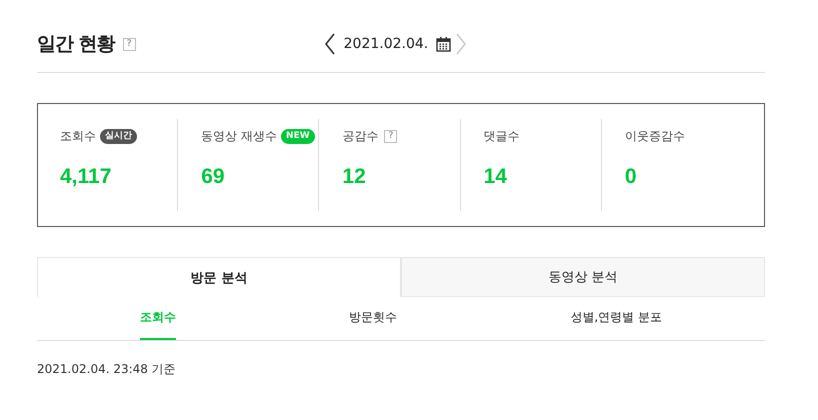  I want to click on chevron-left-icon, so click(330, 44).